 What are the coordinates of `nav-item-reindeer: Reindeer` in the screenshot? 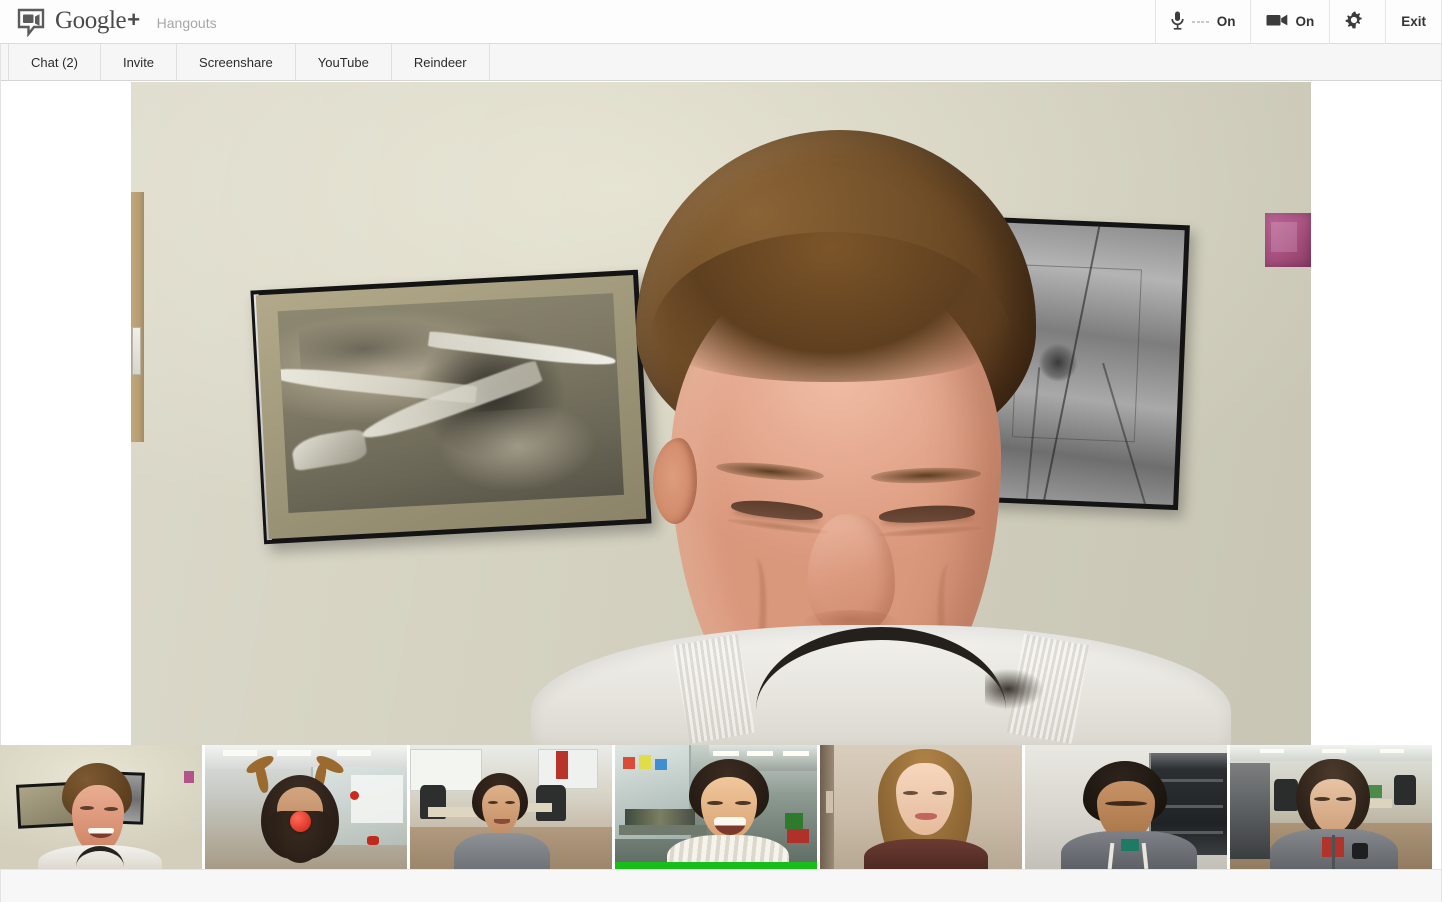 It's located at (441, 62).